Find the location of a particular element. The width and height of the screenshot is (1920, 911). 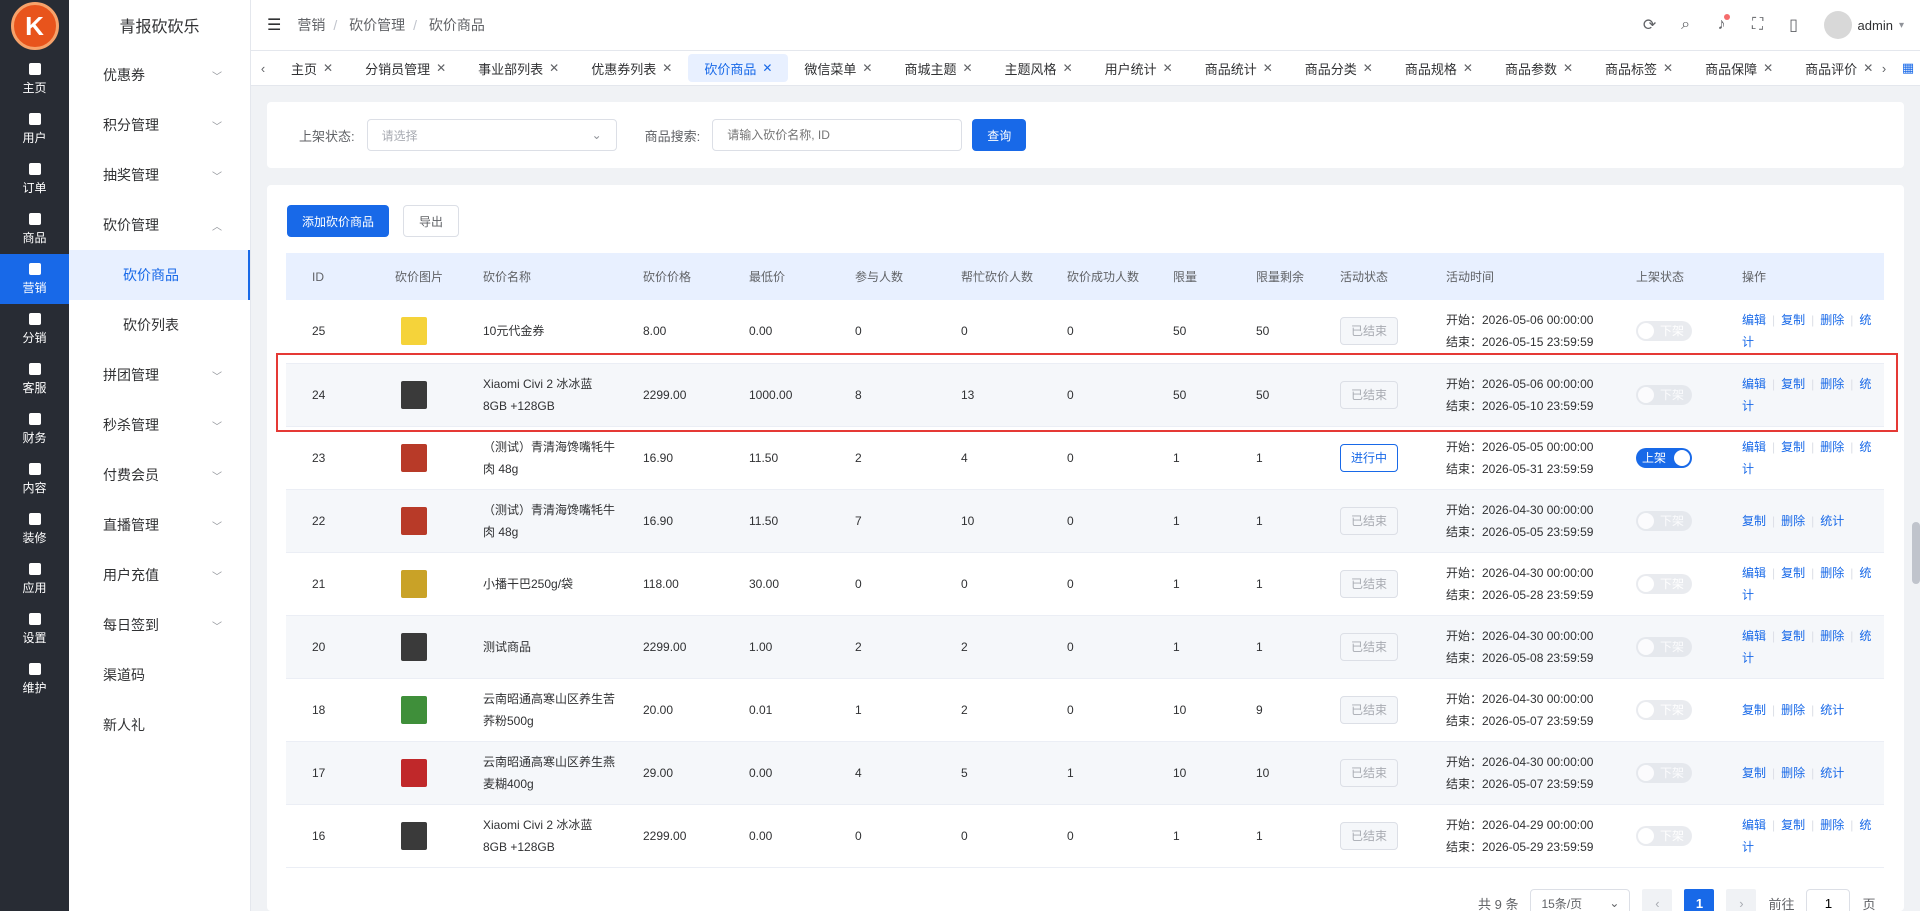

query-button: 查询 is located at coordinates (999, 135).